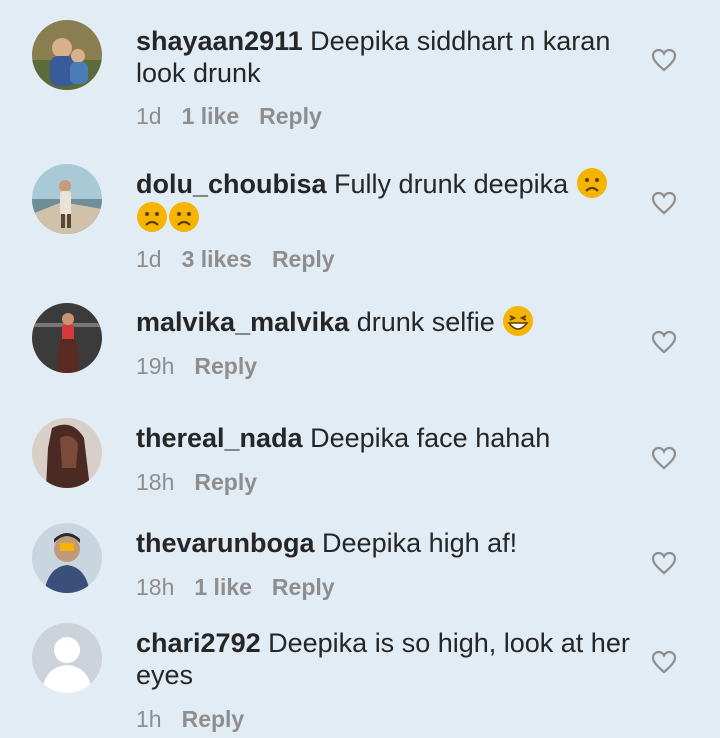  Describe the element at coordinates (425, 322) in the screenshot. I see `comment-body: drunk selfie` at that location.